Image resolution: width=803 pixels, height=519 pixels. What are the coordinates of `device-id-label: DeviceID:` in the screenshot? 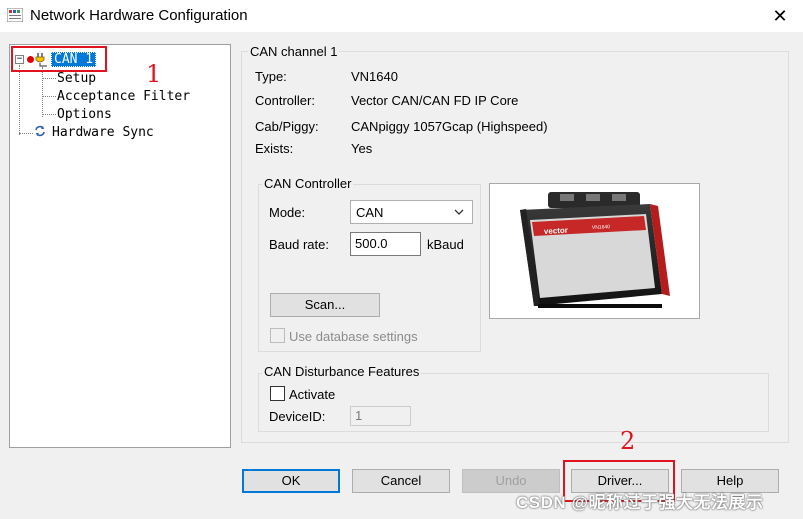 It's located at (297, 416).